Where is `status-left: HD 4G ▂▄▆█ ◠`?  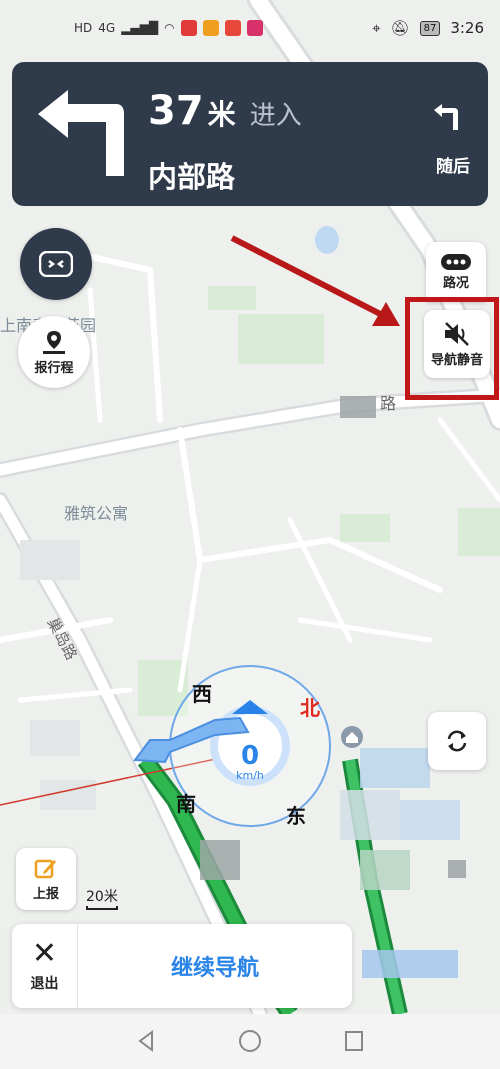
status-left: HD 4G ▂▄▆█ ◠ is located at coordinates (168, 28).